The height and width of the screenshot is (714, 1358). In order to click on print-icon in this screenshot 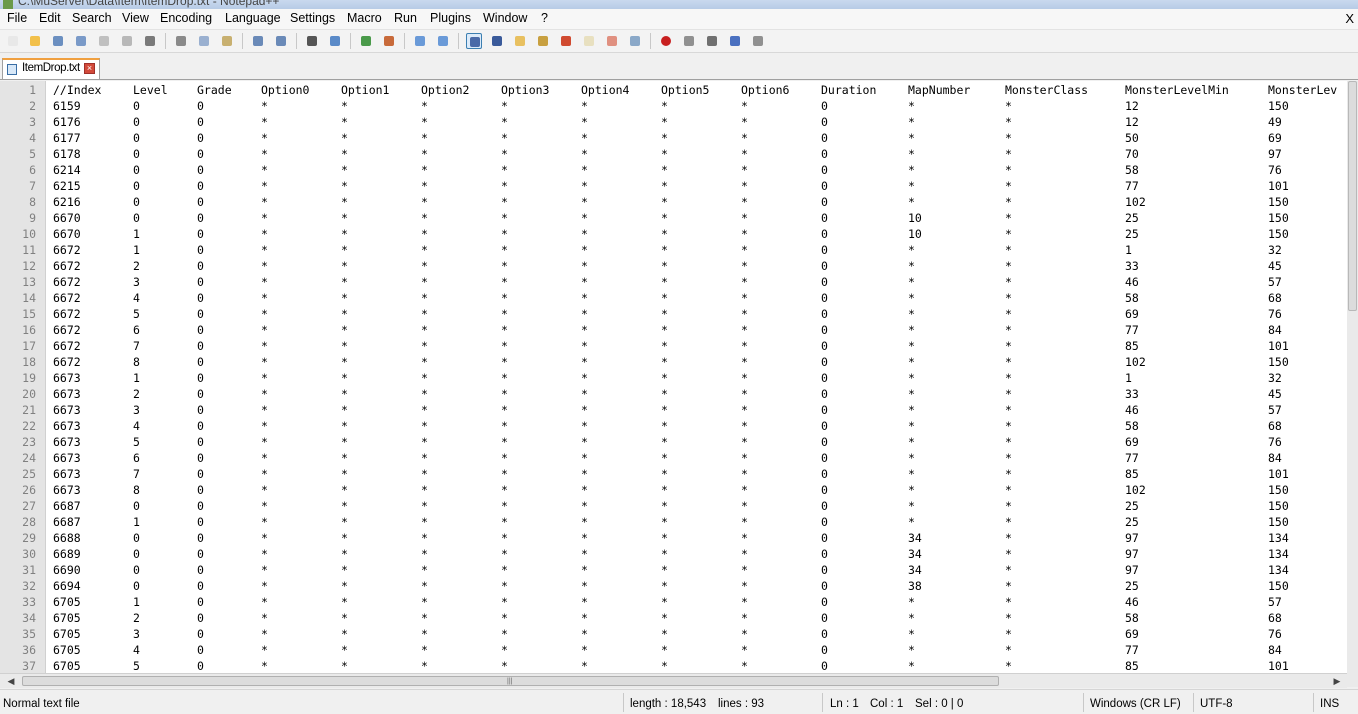, I will do `click(150, 41)`.